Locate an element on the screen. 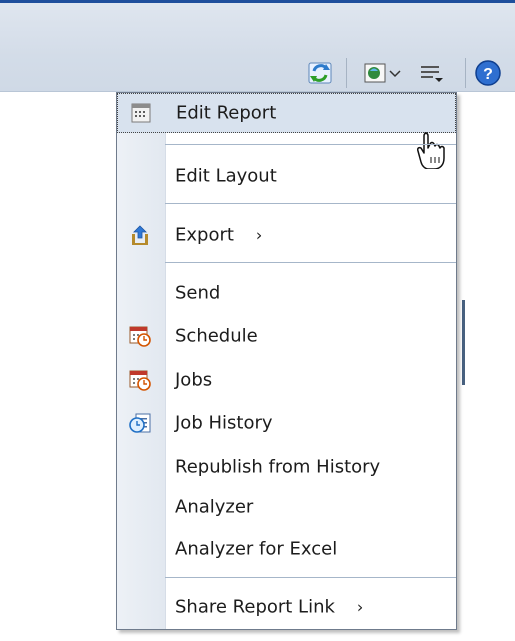  report-calendar-icon is located at coordinates (141, 113).